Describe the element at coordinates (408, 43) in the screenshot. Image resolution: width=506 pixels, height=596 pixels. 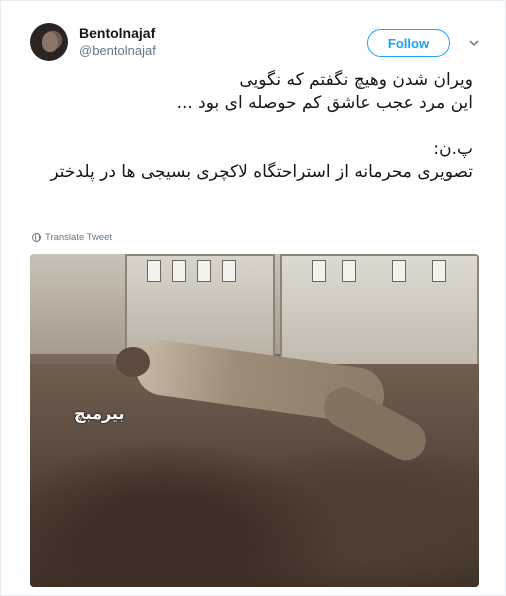
I see `follow-button: Follow` at that location.